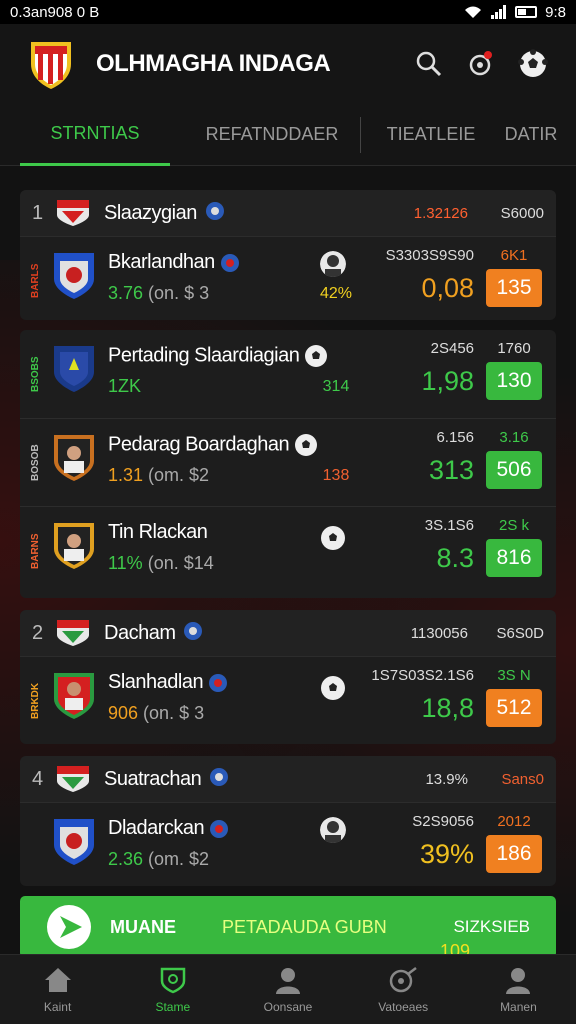  Describe the element at coordinates (218, 356) in the screenshot. I see `player-name: Pertading Slaardiagian` at that location.